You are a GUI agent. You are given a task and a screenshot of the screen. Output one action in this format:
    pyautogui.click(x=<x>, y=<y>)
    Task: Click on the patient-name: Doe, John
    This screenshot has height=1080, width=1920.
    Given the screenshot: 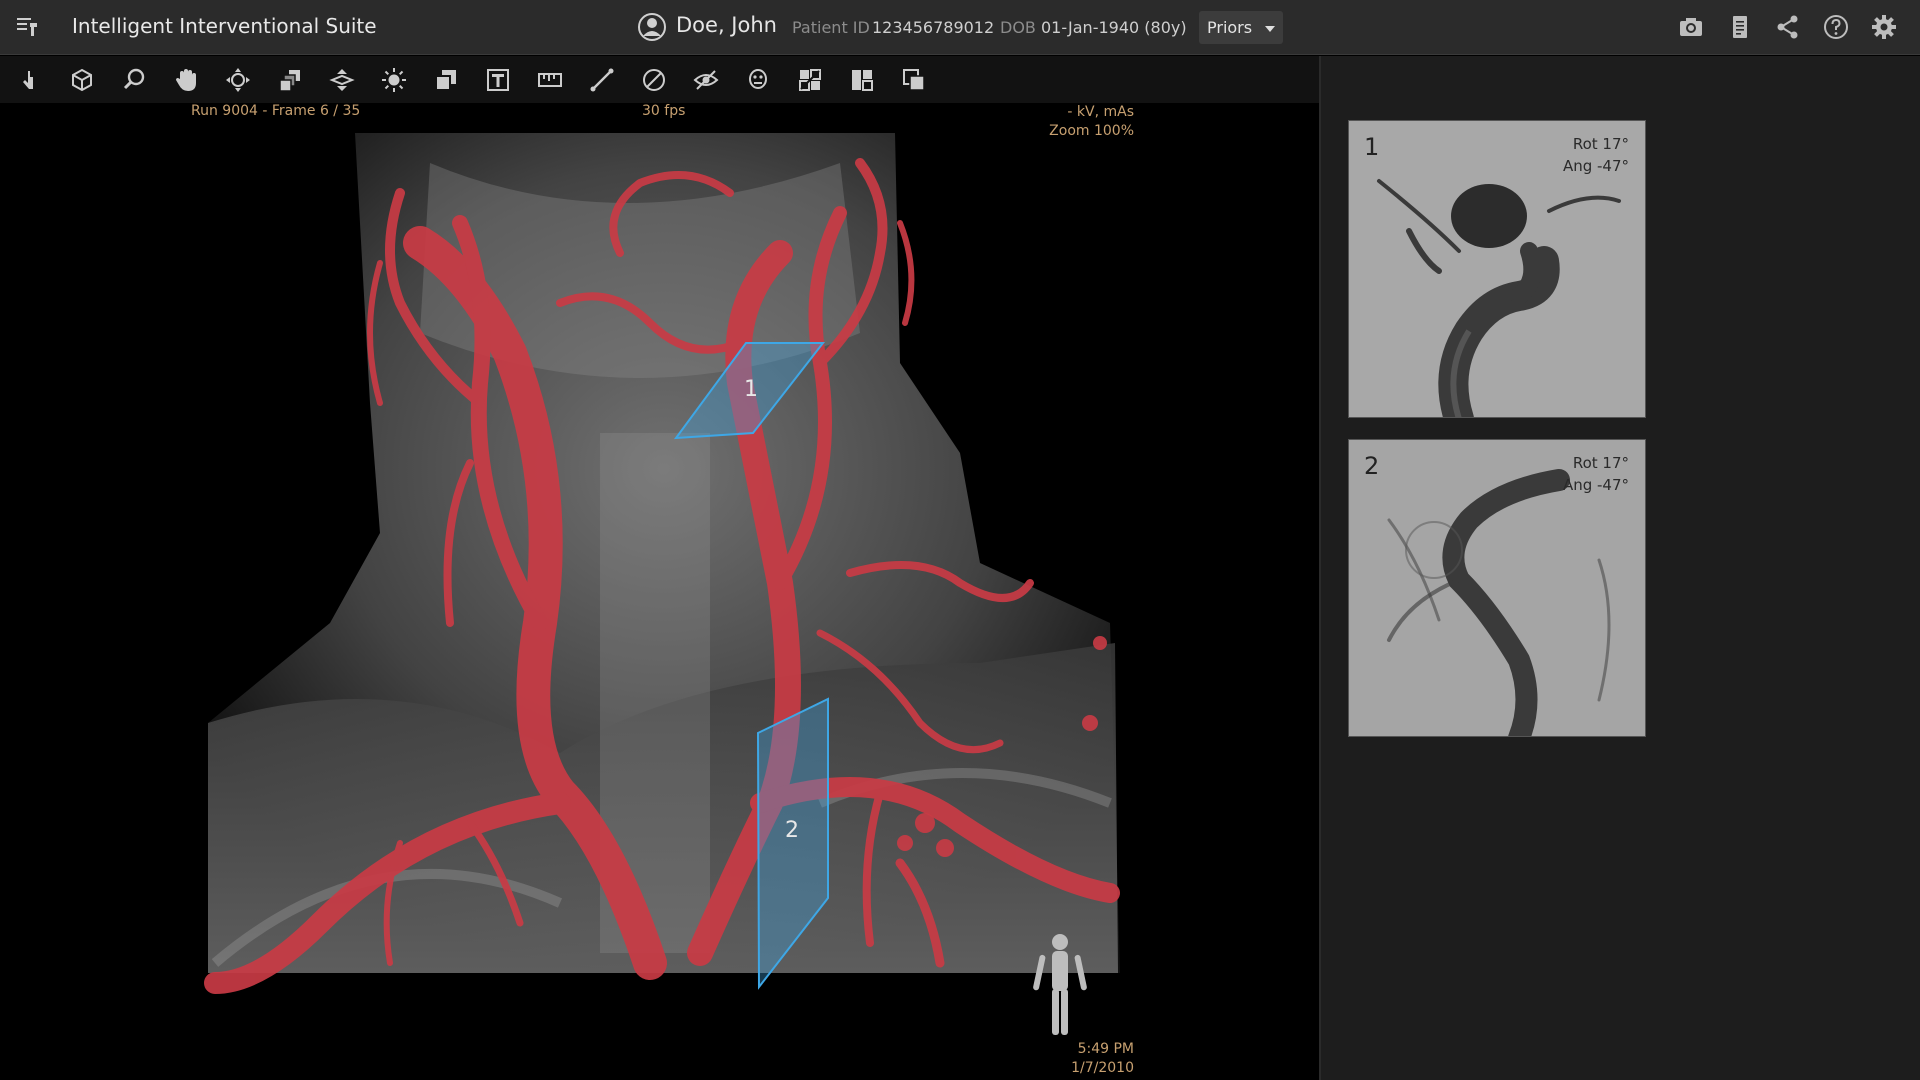 What is the action you would take?
    pyautogui.click(x=726, y=25)
    